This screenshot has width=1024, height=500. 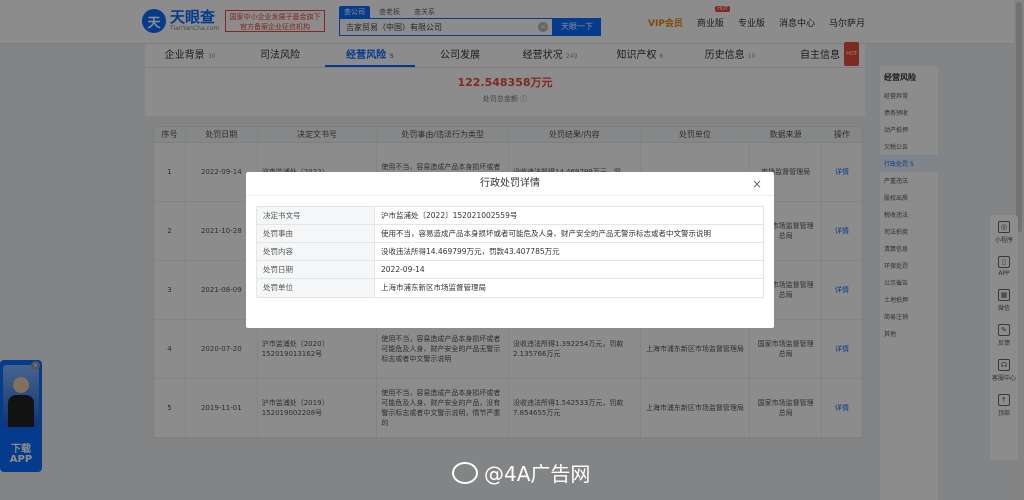 What do you see at coordinates (510, 216) in the screenshot?
I see `detail-row: 决定书文号 沪市监浦处〔2022〕152021002559号` at bounding box center [510, 216].